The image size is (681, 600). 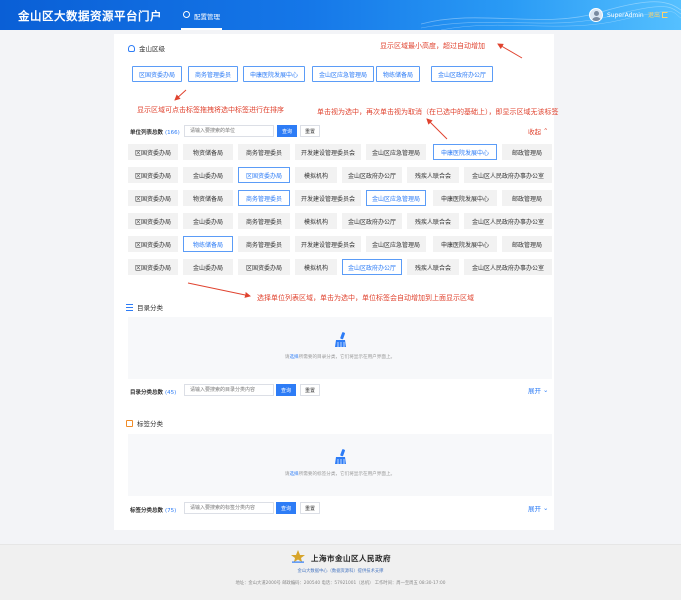 What do you see at coordinates (157, 74) in the screenshot?
I see `selected-tag: 区国资委办局` at bounding box center [157, 74].